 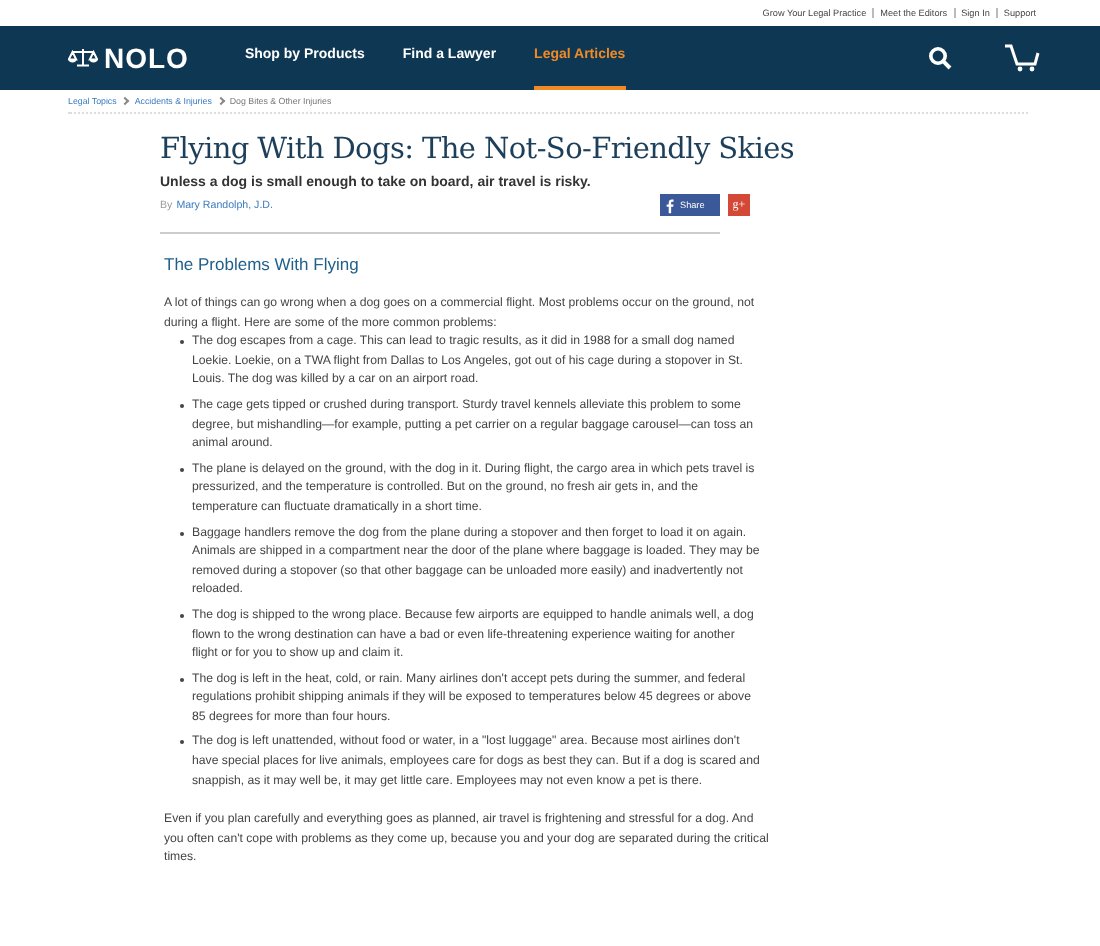 What do you see at coordinates (1022, 58) in the screenshot?
I see `cart-icon` at bounding box center [1022, 58].